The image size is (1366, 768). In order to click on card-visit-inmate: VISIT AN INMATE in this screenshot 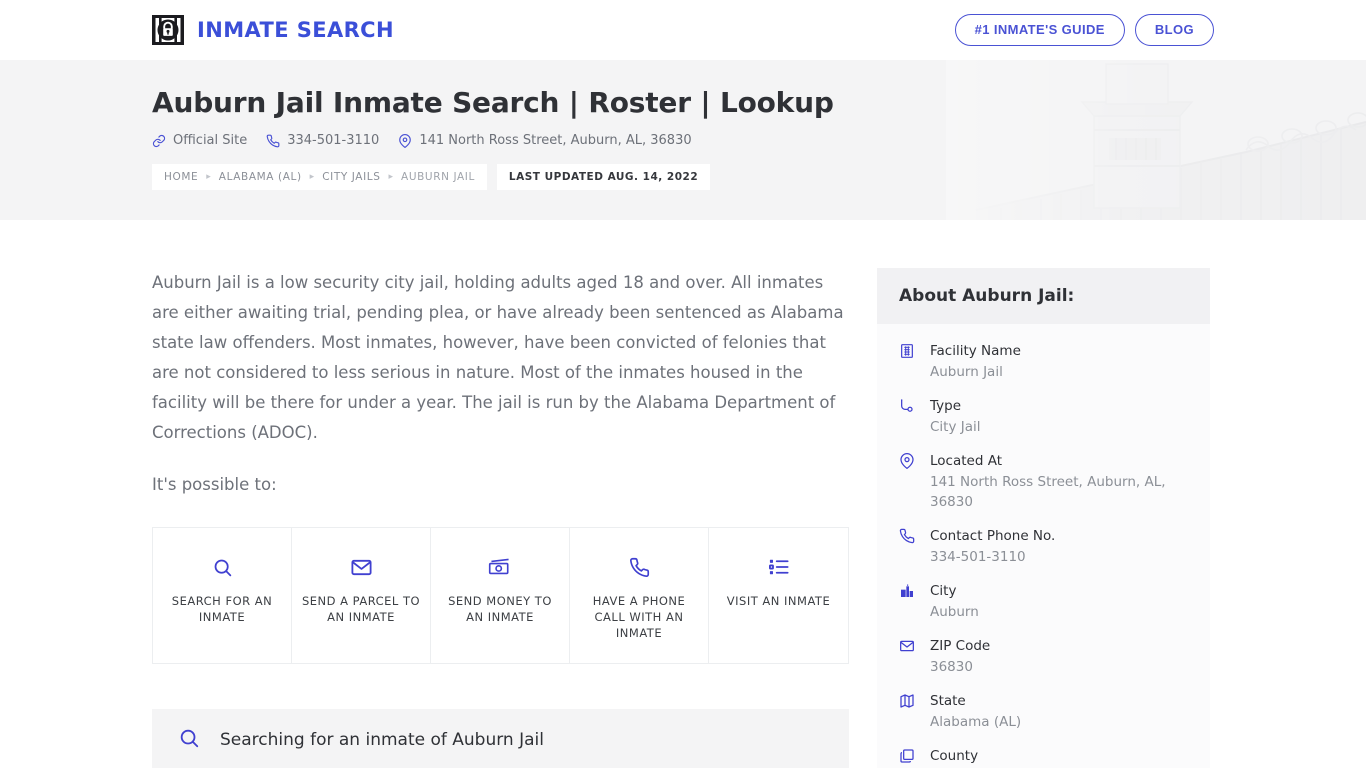, I will do `click(778, 595)`.